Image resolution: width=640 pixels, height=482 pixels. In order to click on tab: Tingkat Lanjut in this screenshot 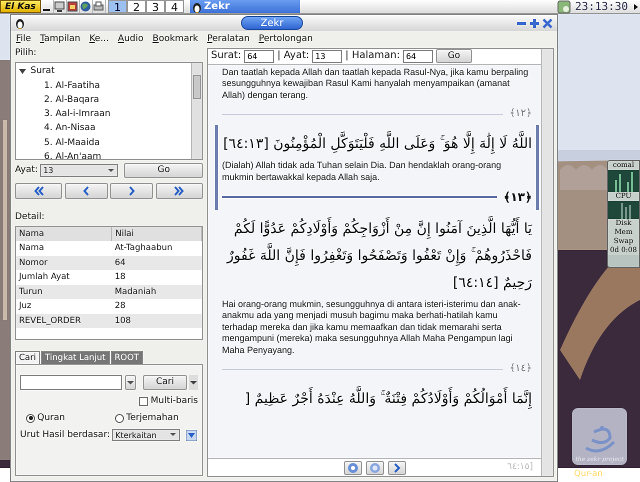, I will do `click(75, 357)`.